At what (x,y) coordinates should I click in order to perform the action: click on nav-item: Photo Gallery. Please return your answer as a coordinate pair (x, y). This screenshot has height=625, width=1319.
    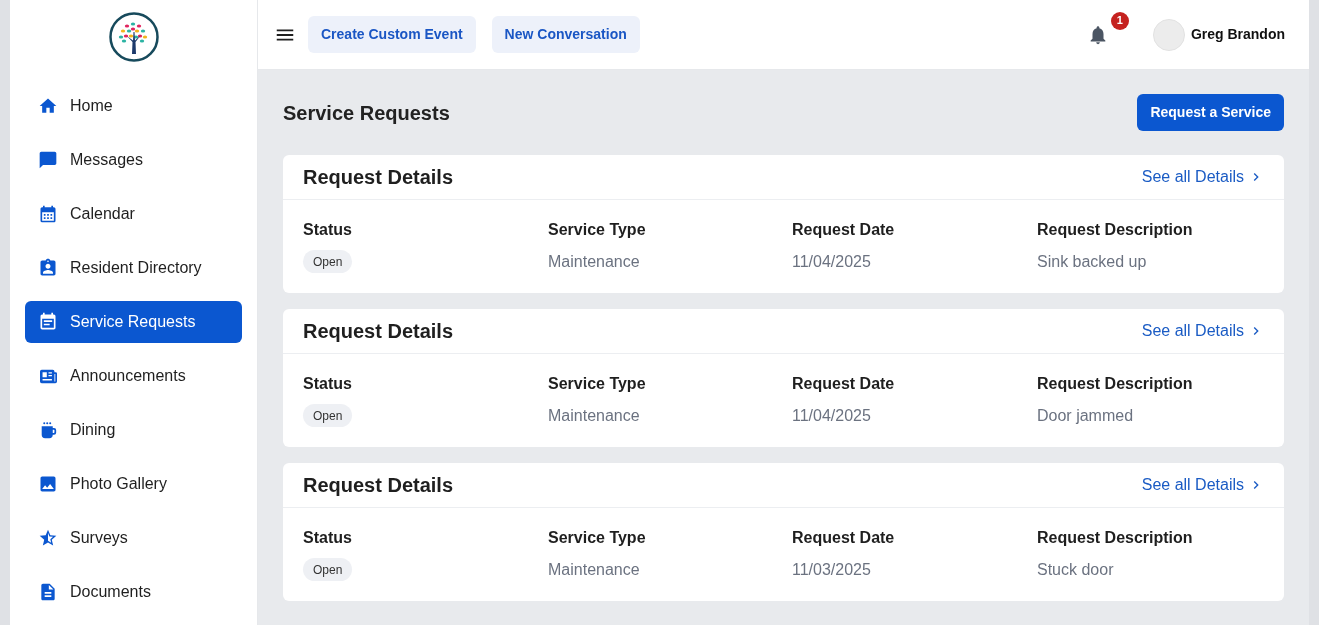
    Looking at the image, I should click on (133, 484).